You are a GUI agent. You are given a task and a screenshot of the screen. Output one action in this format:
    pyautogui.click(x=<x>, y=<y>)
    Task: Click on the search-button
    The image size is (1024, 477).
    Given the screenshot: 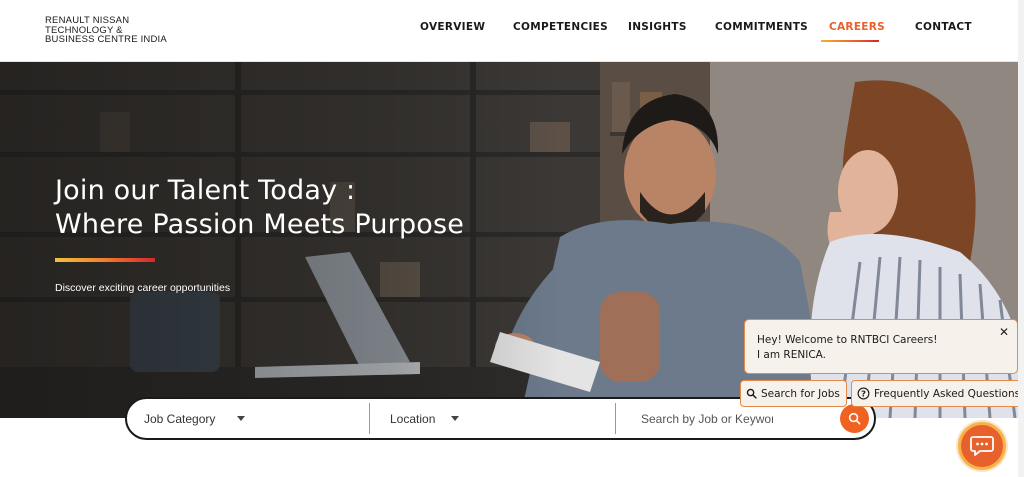 What is the action you would take?
    pyautogui.click(x=854, y=418)
    